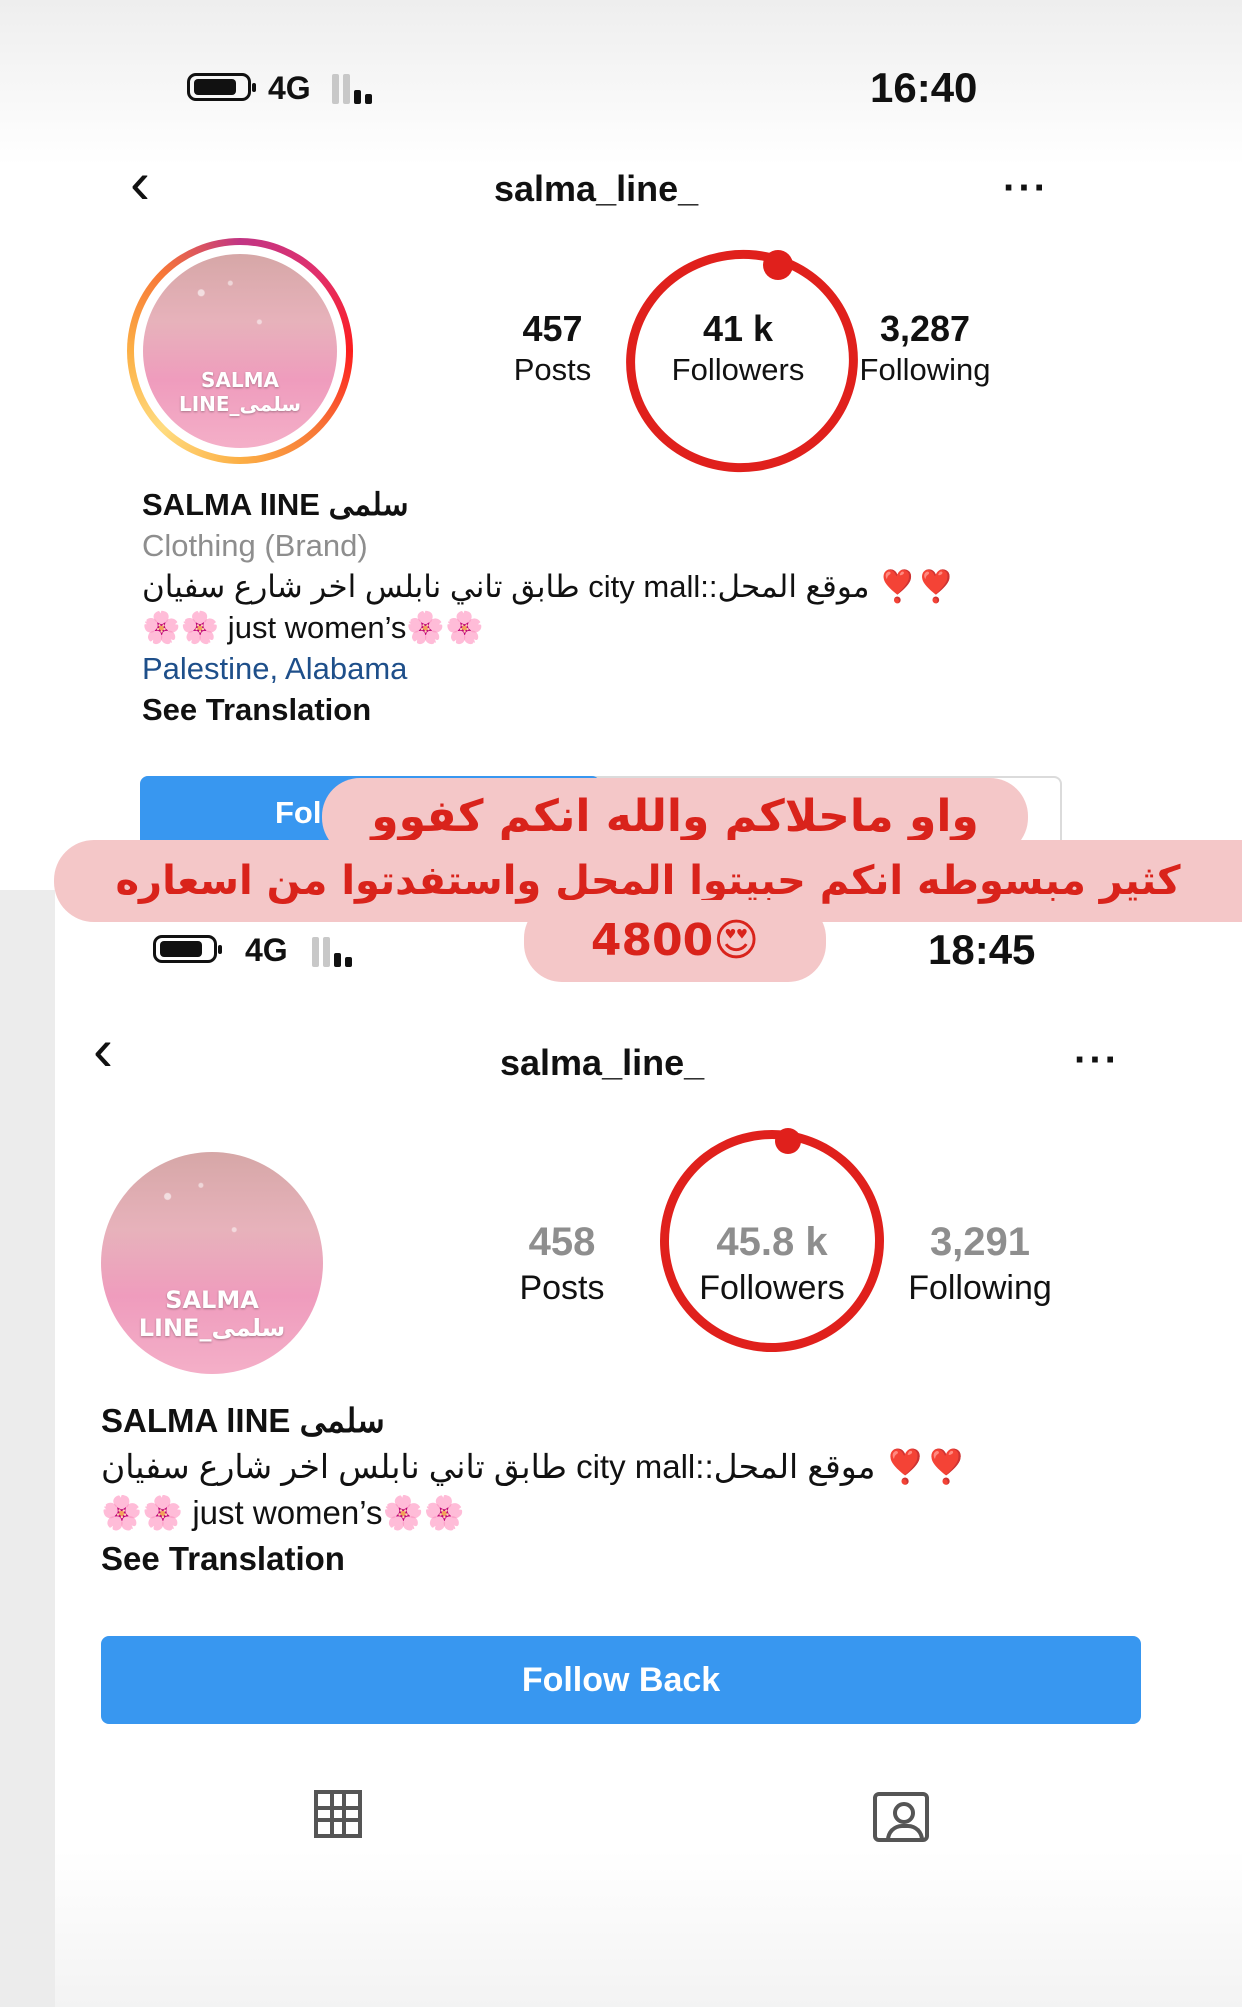 The width and height of the screenshot is (1242, 2007). What do you see at coordinates (255, 545) in the screenshot?
I see `profile-category: Clothing (Brand)` at bounding box center [255, 545].